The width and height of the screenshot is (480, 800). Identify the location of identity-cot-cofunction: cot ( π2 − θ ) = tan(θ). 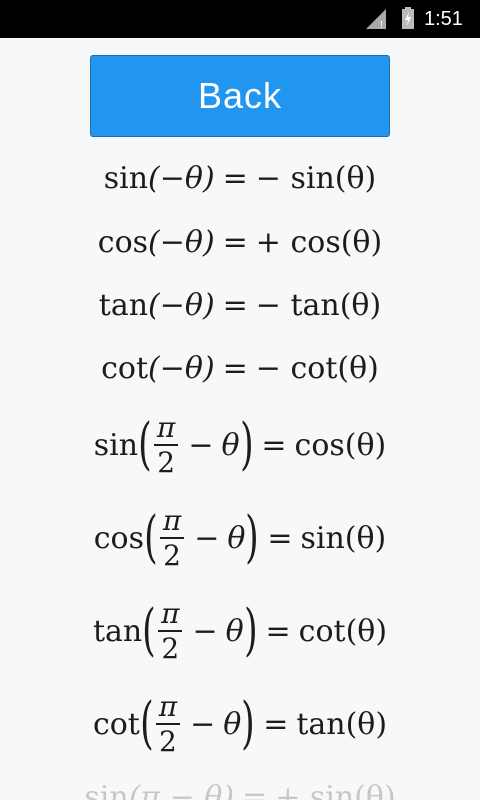
(240, 723).